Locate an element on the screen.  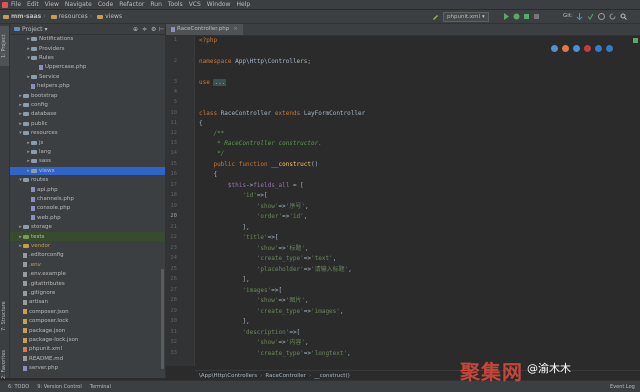
editor-tab-racecontroller: RaceController.php × is located at coordinates (204, 29).